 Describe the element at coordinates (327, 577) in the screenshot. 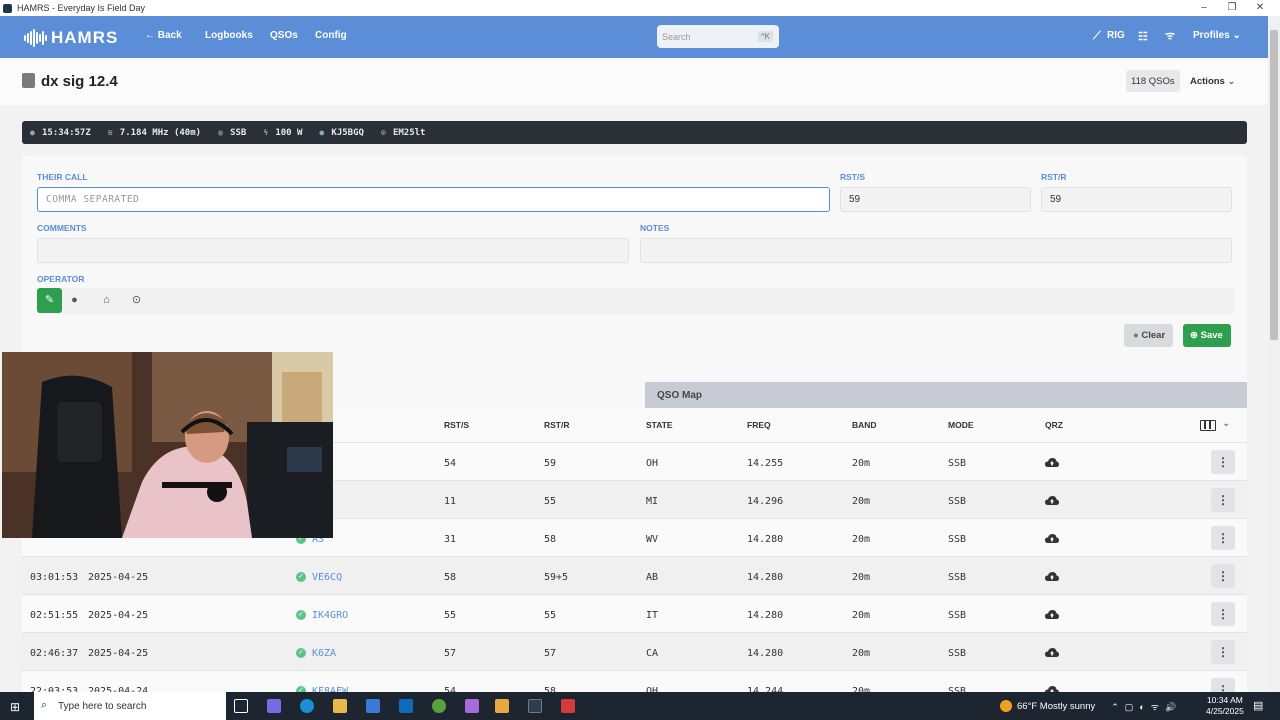

I see `cell-call: VE6CQ` at that location.